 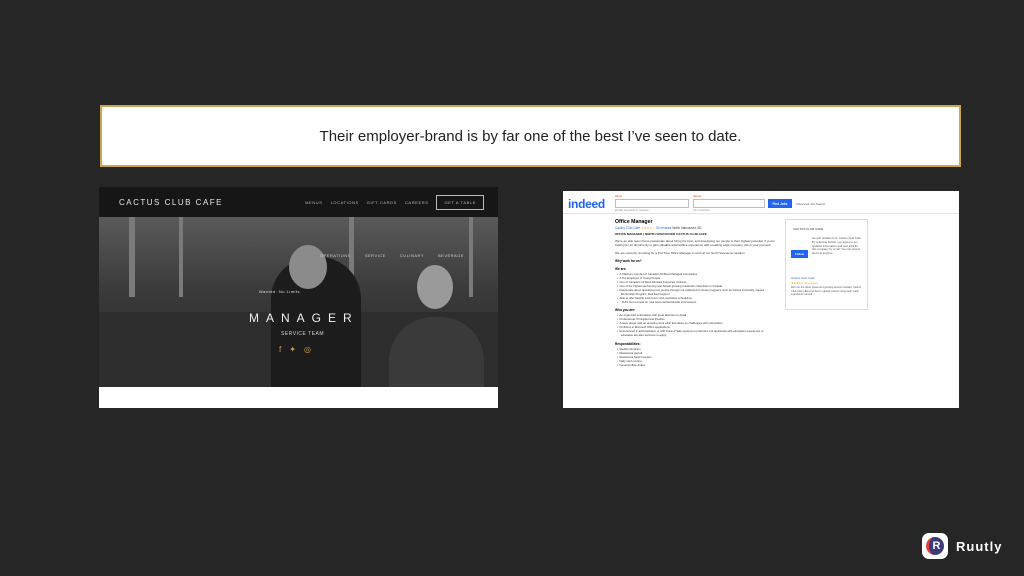 I want to click on subnav-item: SERVICE, so click(x=375, y=255).